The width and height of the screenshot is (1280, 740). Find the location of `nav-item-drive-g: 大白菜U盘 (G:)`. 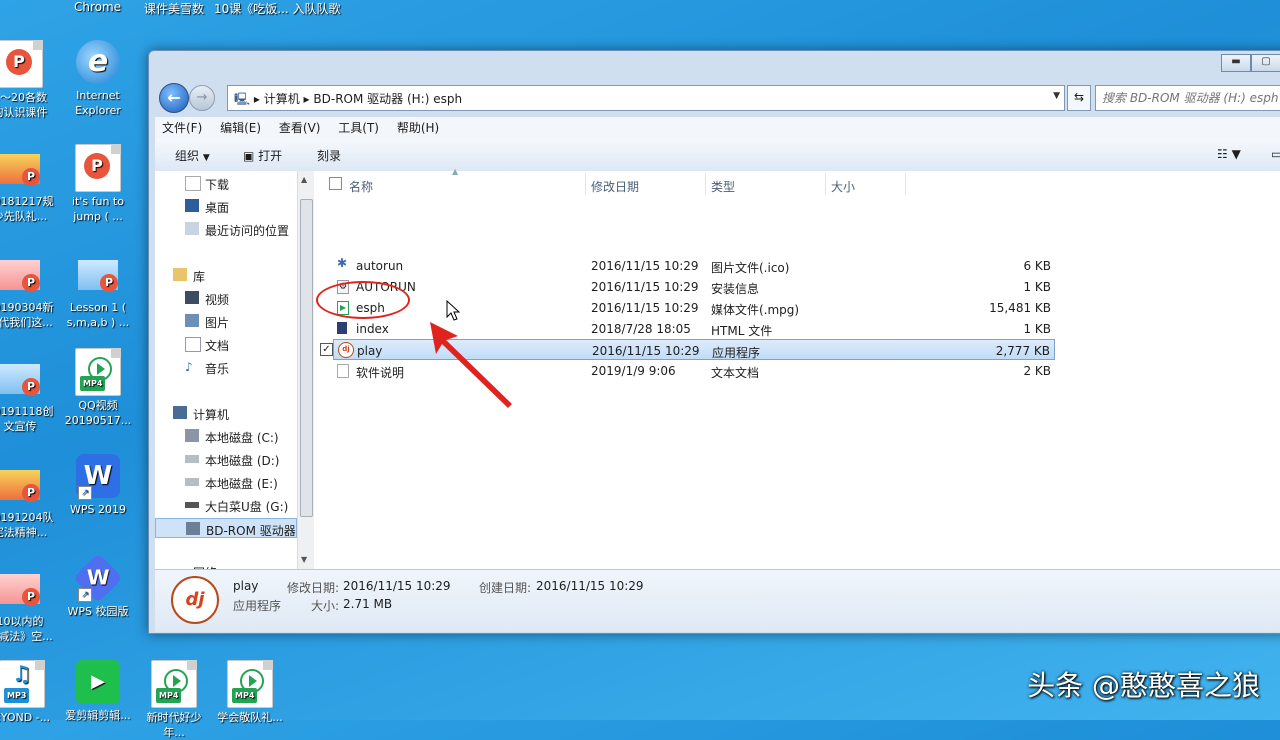

nav-item-drive-g: 大白菜U盘 (G:) is located at coordinates (226, 505).